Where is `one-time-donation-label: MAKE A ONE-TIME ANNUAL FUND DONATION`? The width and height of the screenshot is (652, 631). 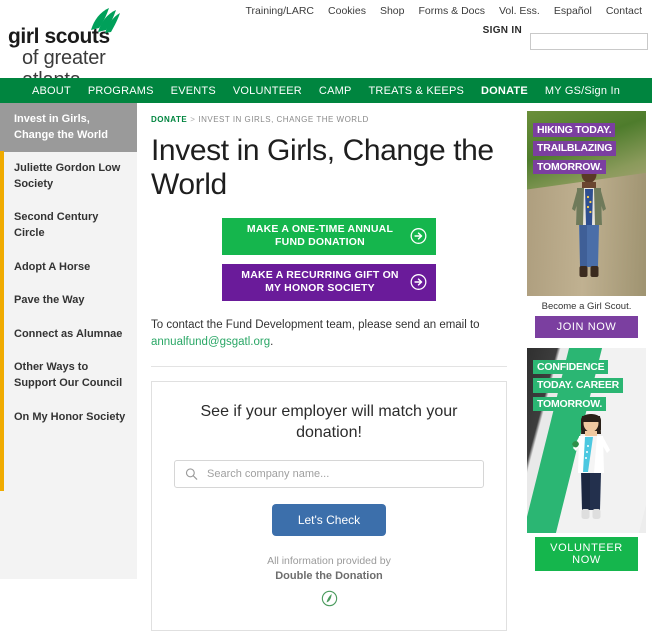 one-time-donation-label: MAKE A ONE-TIME ANNUAL FUND DONATION is located at coordinates (320, 235).